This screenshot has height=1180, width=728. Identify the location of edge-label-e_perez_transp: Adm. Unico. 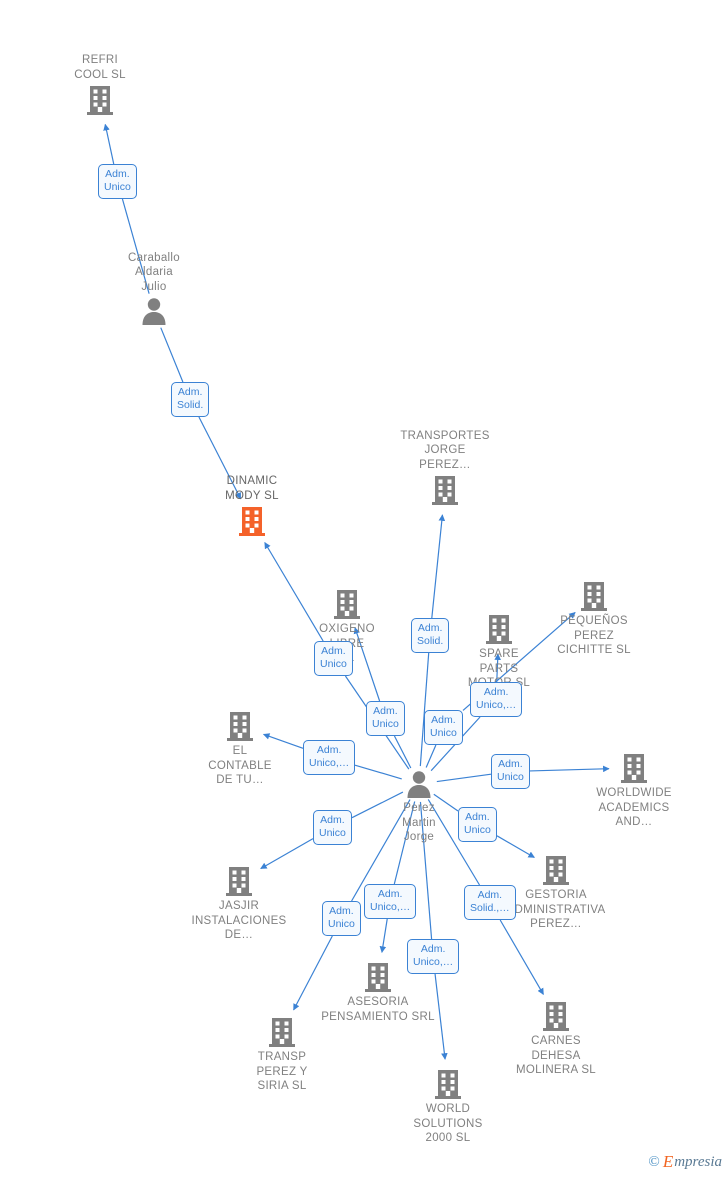
(341, 918).